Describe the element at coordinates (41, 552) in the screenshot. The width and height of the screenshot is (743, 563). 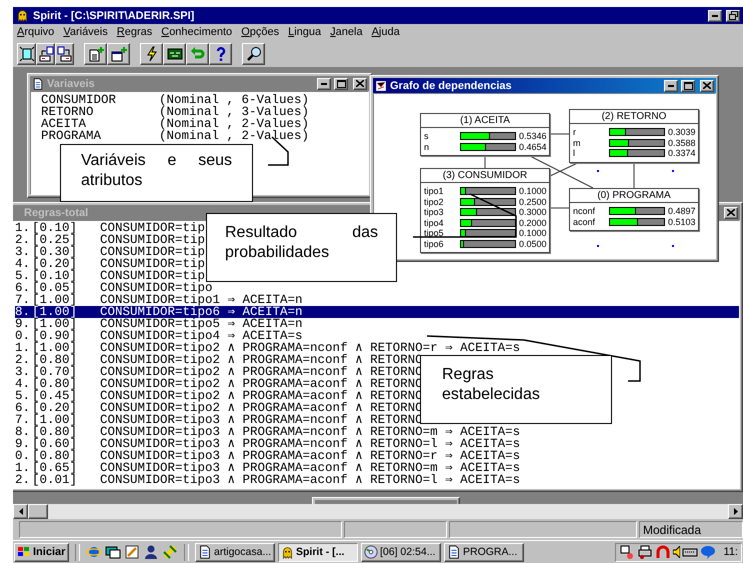
I see `start-button: Iniciar` at that location.